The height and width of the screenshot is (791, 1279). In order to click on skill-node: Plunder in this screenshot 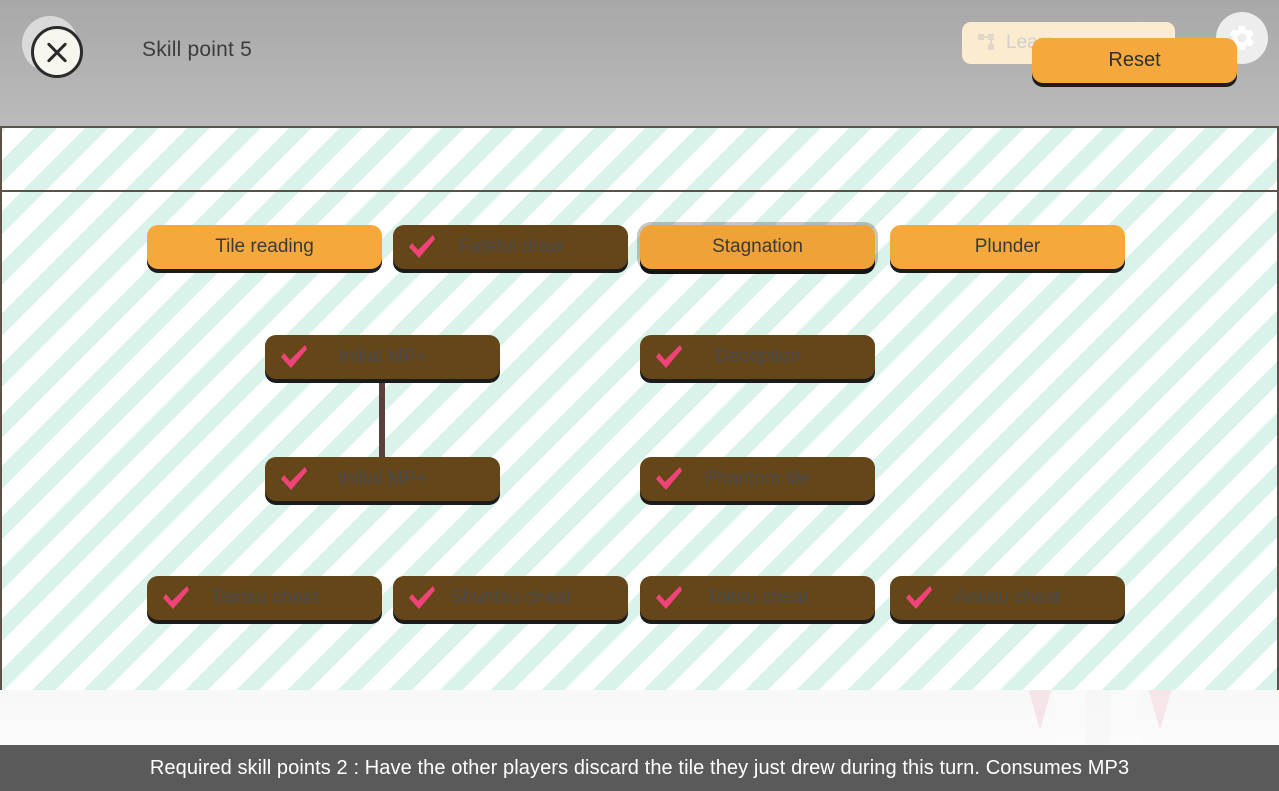, I will do `click(1007, 247)`.